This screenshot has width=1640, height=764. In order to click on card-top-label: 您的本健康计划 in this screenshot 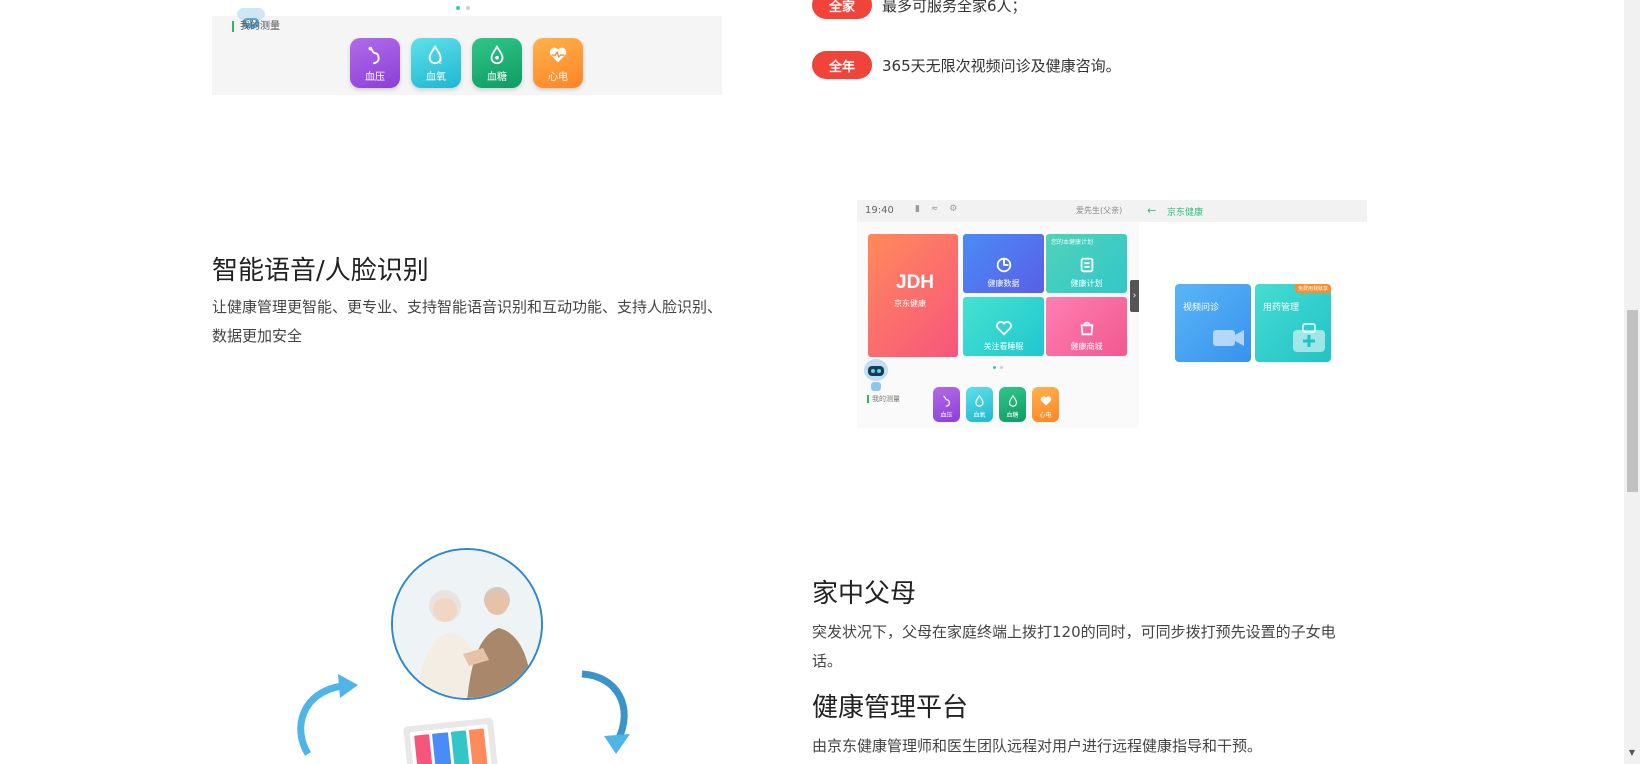, I will do `click(1072, 242)`.